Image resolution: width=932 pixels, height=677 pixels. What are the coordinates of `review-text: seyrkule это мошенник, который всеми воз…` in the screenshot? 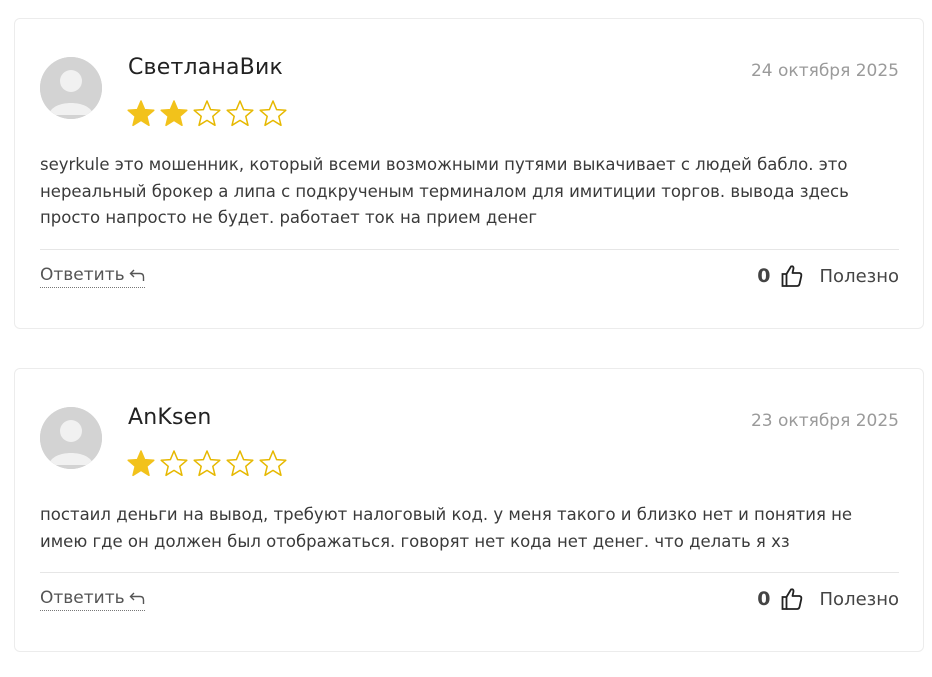 It's located at (444, 191).